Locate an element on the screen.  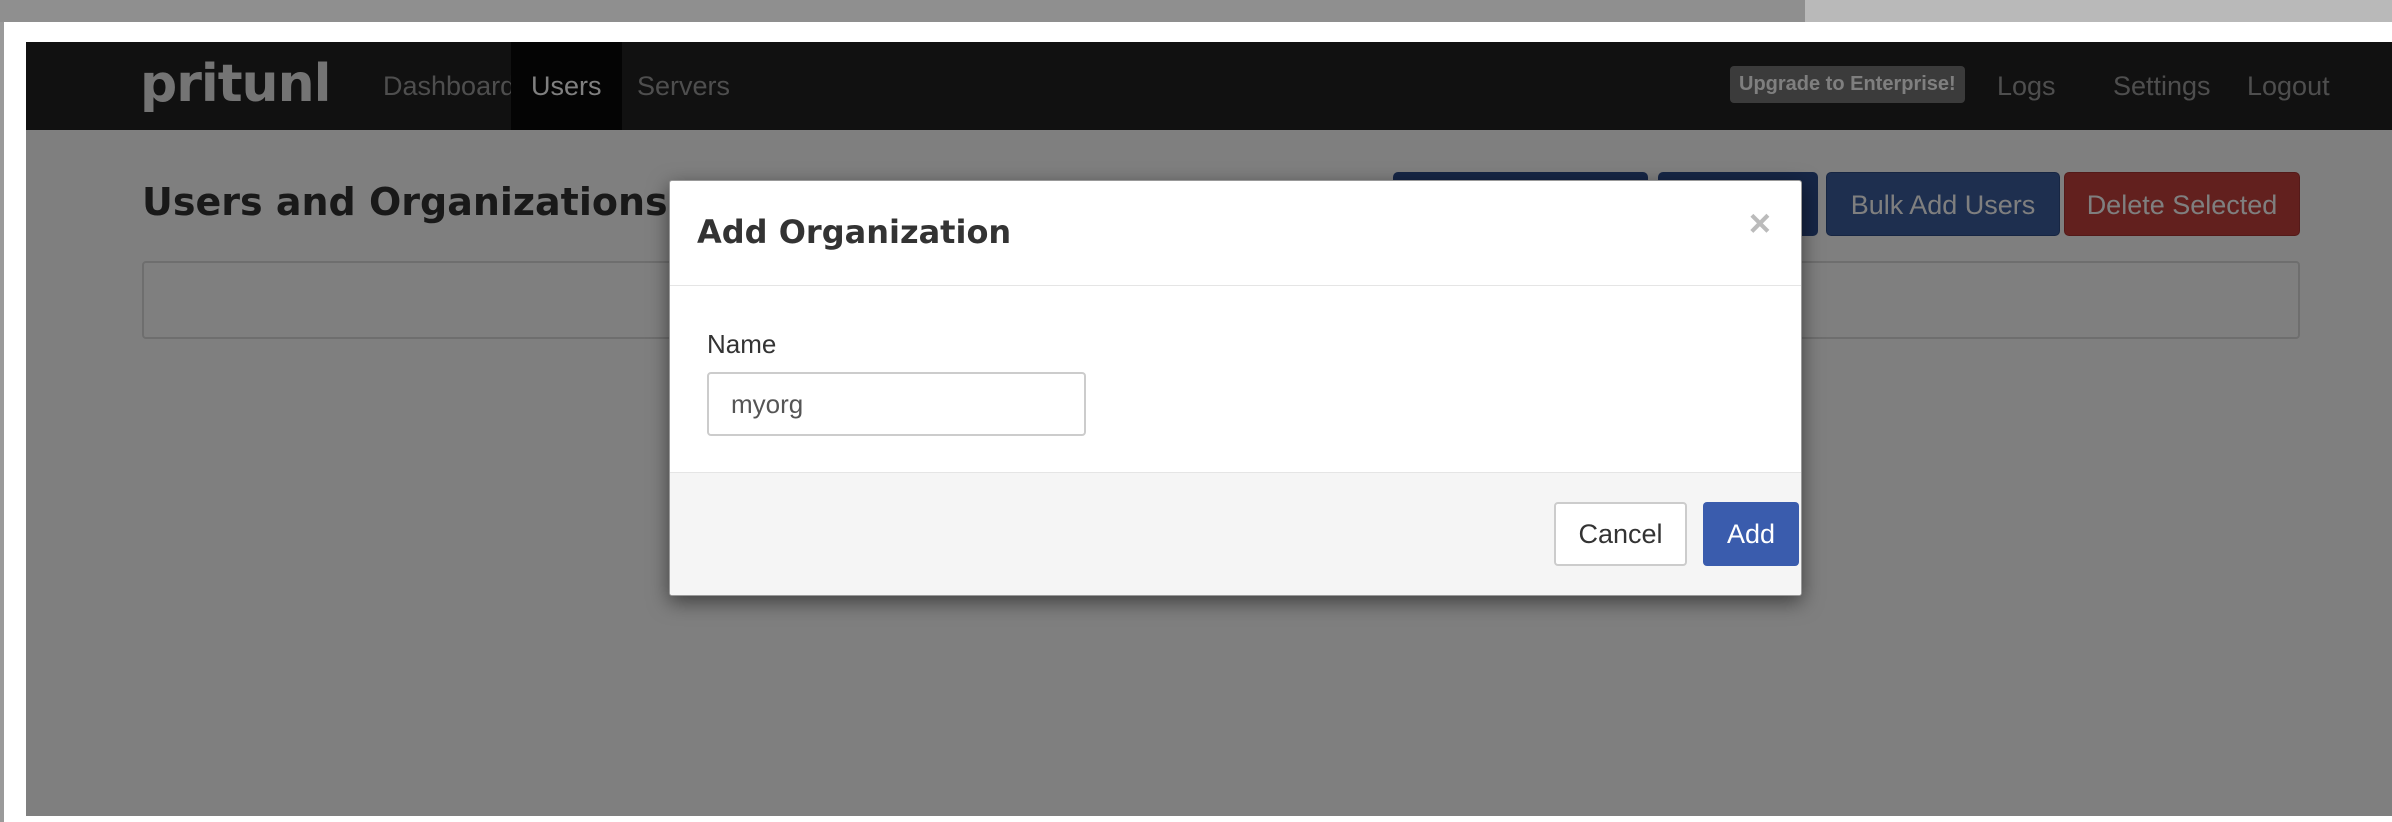
dialog-body: Name is located at coordinates (1235, 379).